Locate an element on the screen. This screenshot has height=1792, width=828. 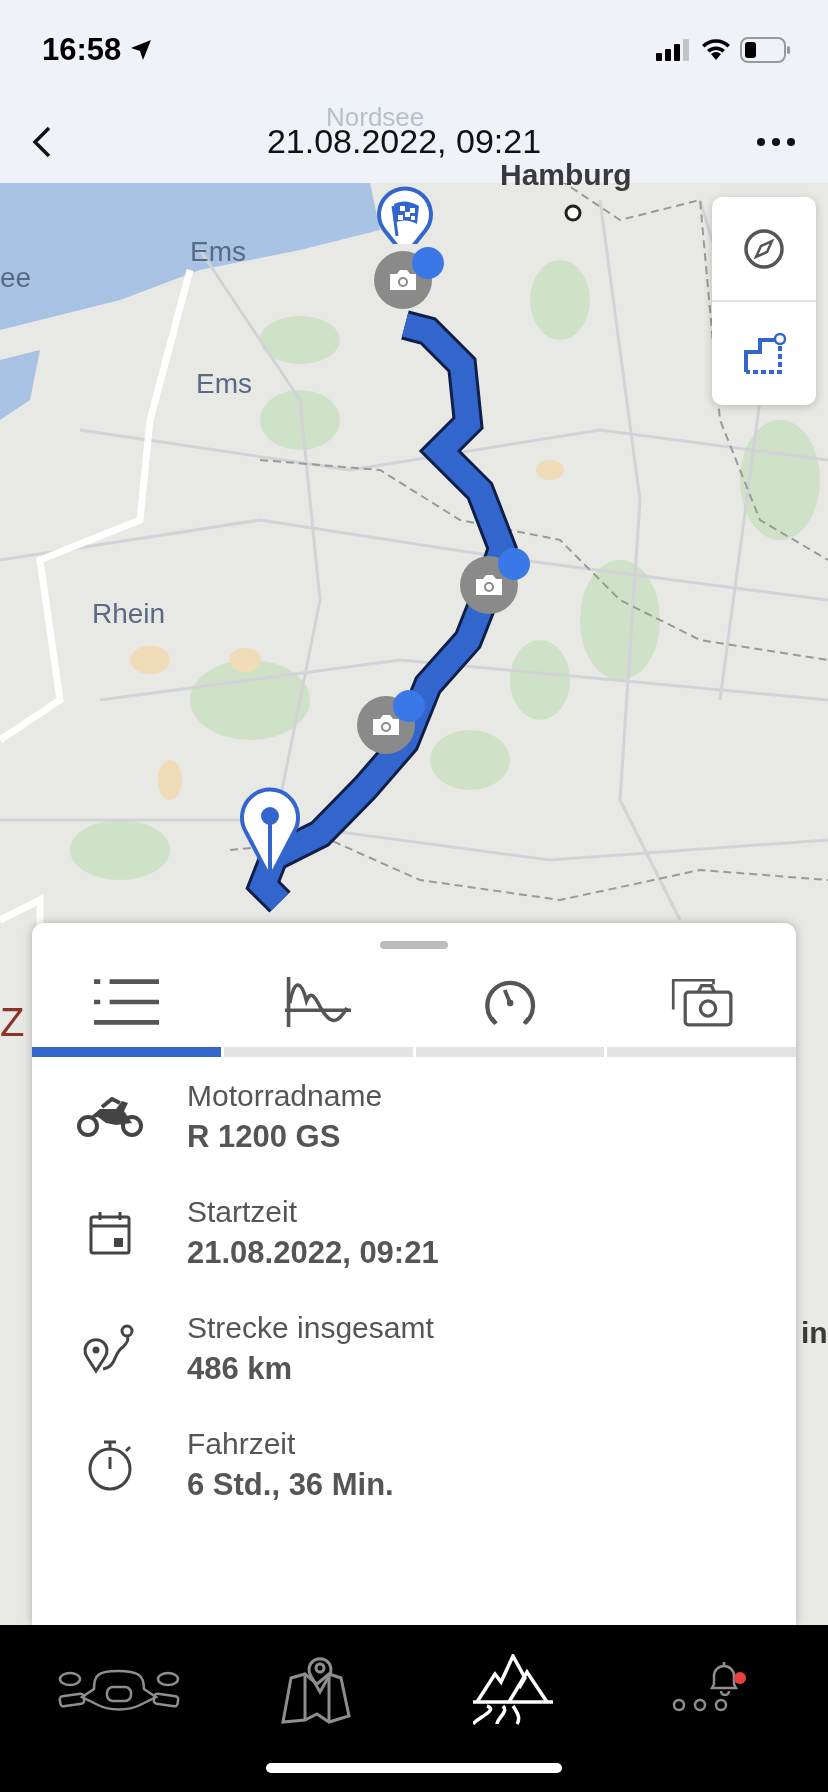
motorcycle-icon is located at coordinates (109, 1117).